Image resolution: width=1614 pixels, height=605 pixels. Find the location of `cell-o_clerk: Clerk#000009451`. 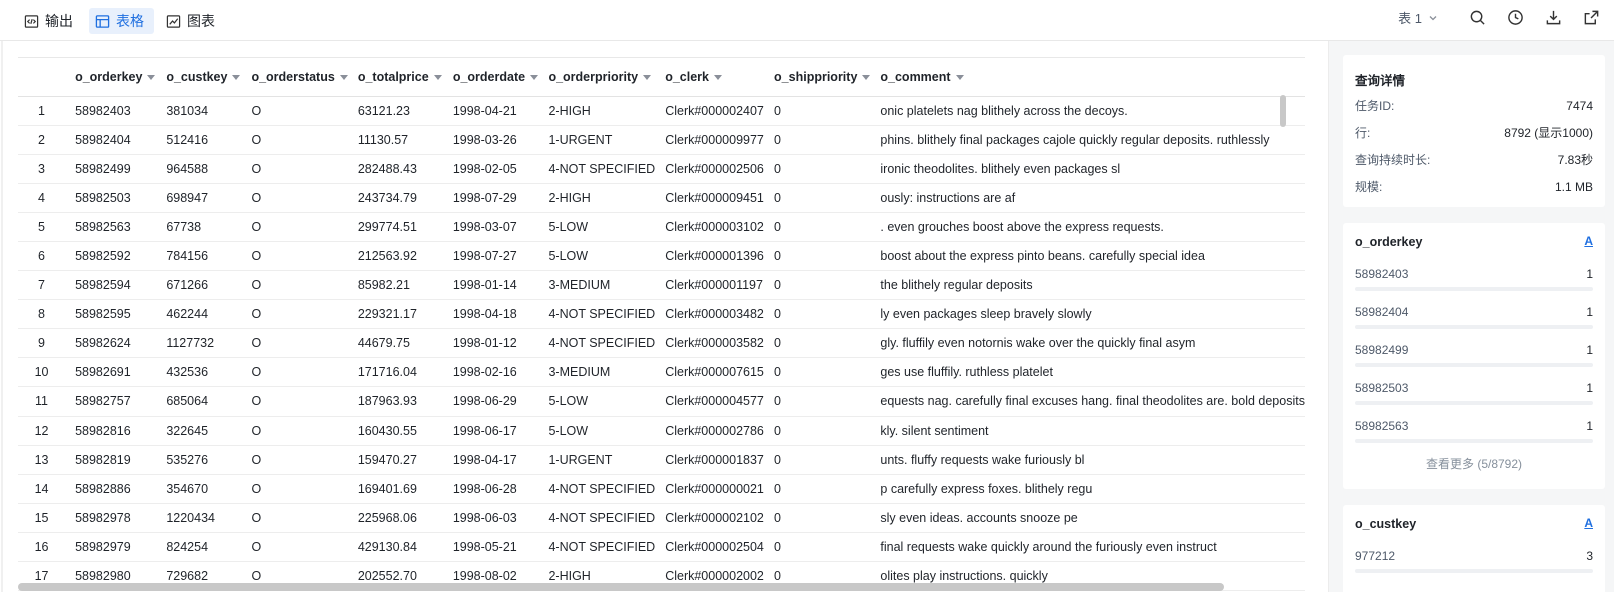

cell-o_clerk: Clerk#000009451 is located at coordinates (710, 198).